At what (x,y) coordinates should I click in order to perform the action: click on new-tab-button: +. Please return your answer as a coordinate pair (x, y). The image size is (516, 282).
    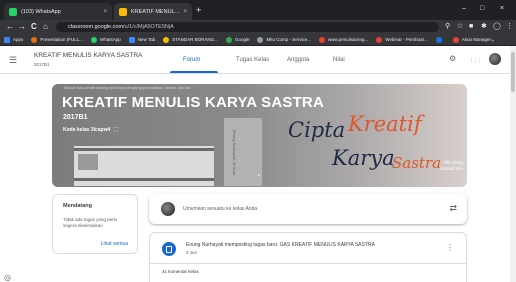
    Looking at the image, I should click on (198, 10).